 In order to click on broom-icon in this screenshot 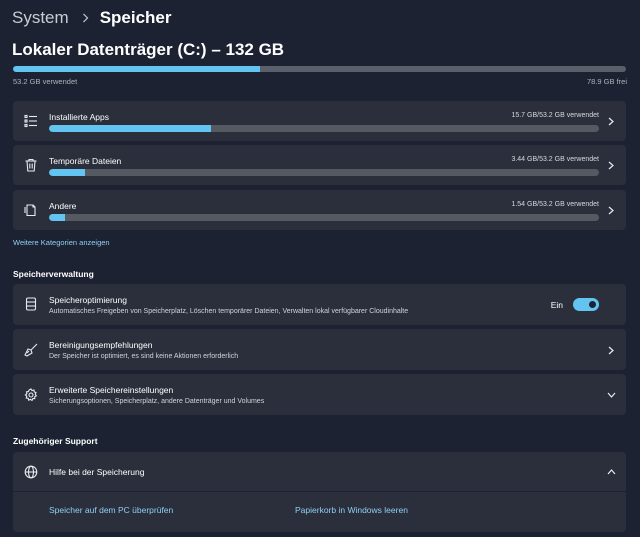, I will do `click(31, 350)`.